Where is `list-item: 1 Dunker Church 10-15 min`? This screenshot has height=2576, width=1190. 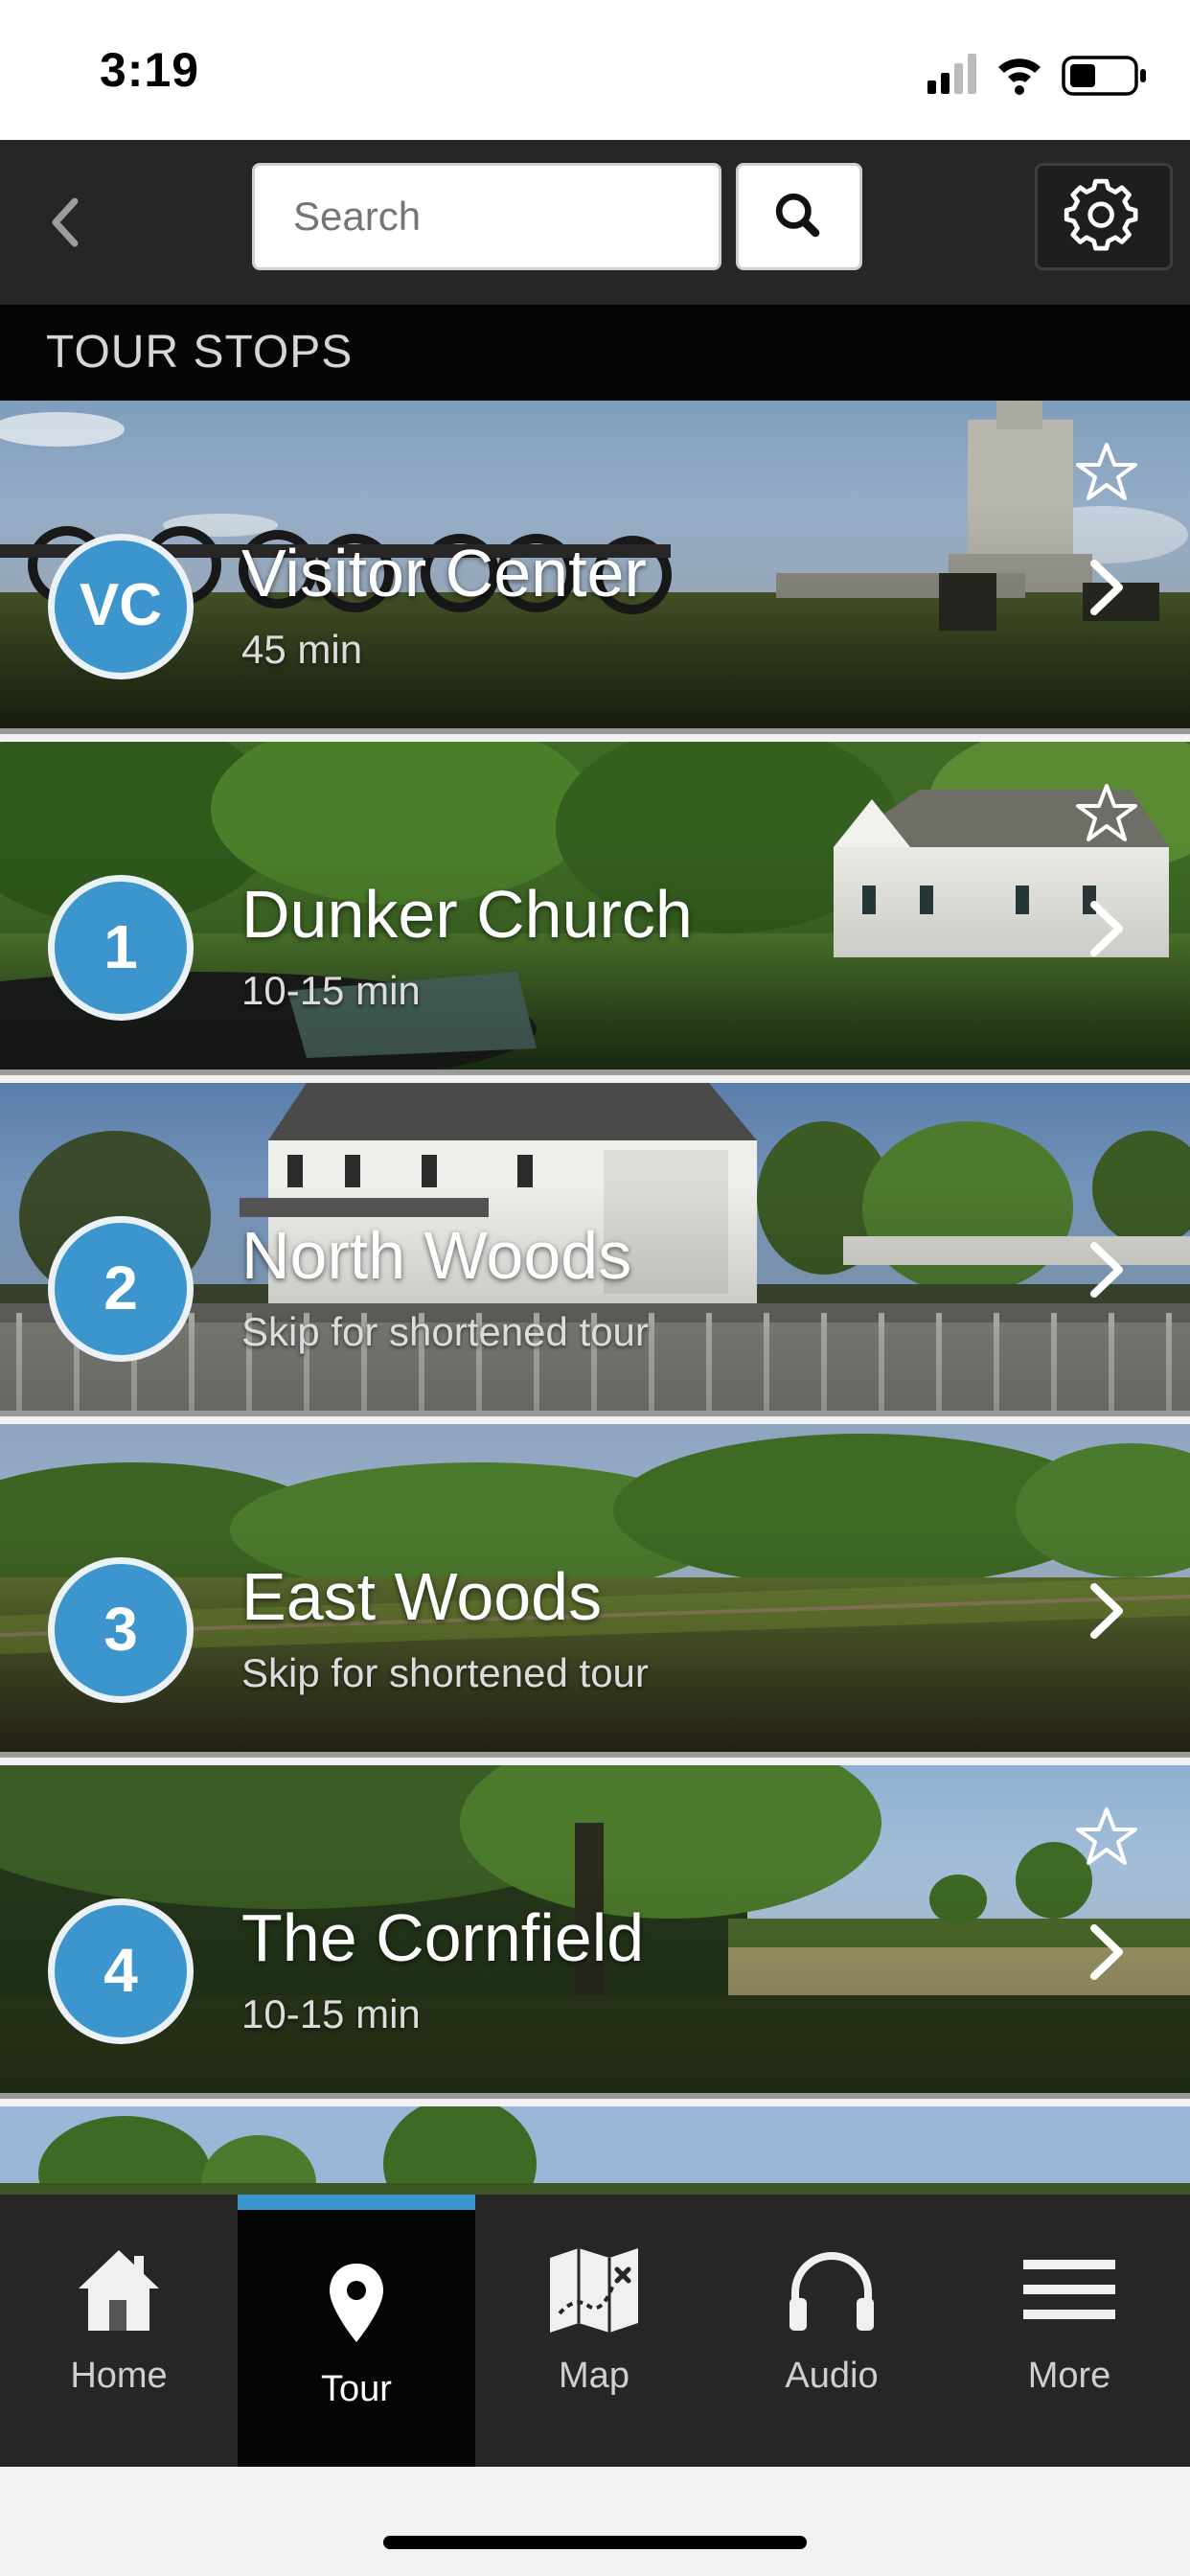 list-item: 1 Dunker Church 10-15 min is located at coordinates (595, 908).